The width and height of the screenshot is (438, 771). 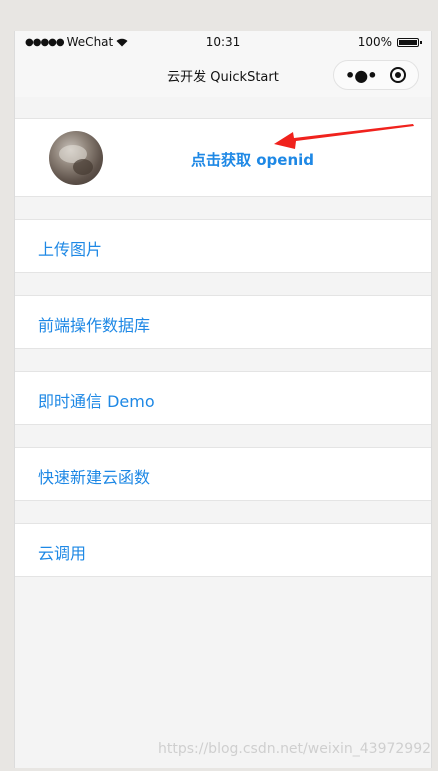 I want to click on capsule-menu: •●•, so click(x=376, y=75).